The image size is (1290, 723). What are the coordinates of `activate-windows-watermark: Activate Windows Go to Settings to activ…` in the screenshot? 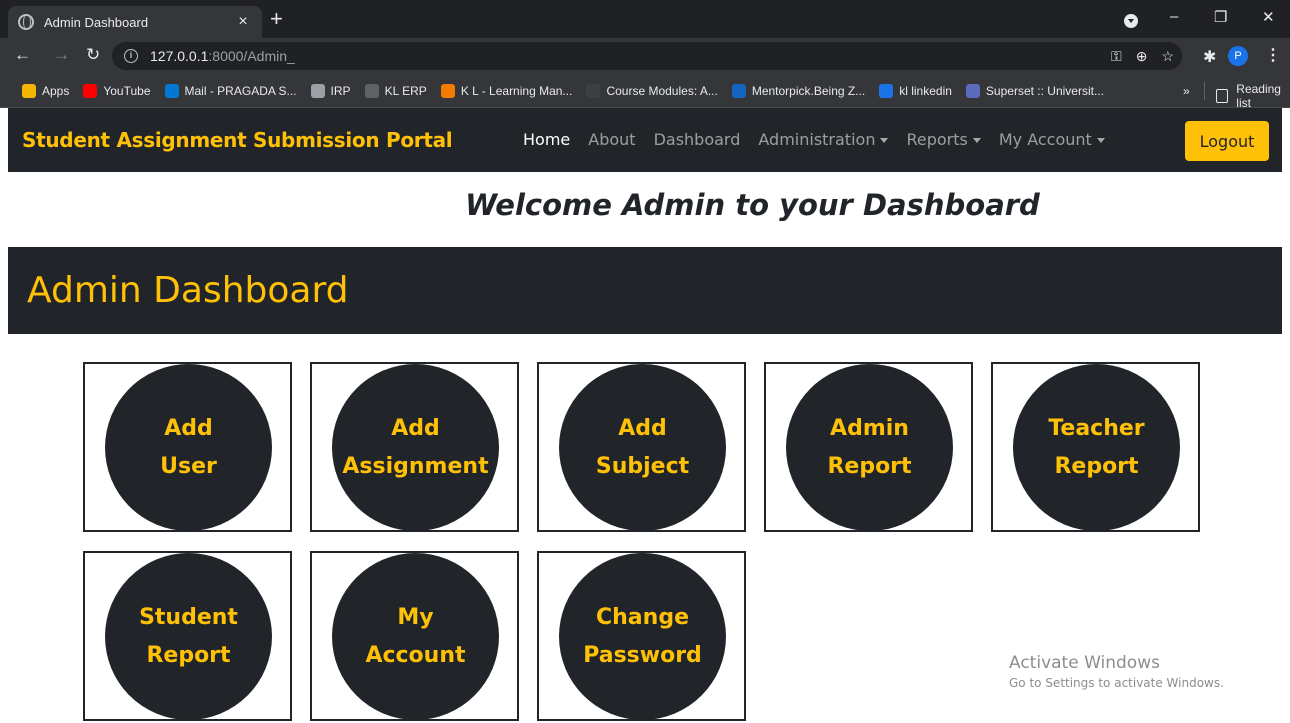 It's located at (1116, 671).